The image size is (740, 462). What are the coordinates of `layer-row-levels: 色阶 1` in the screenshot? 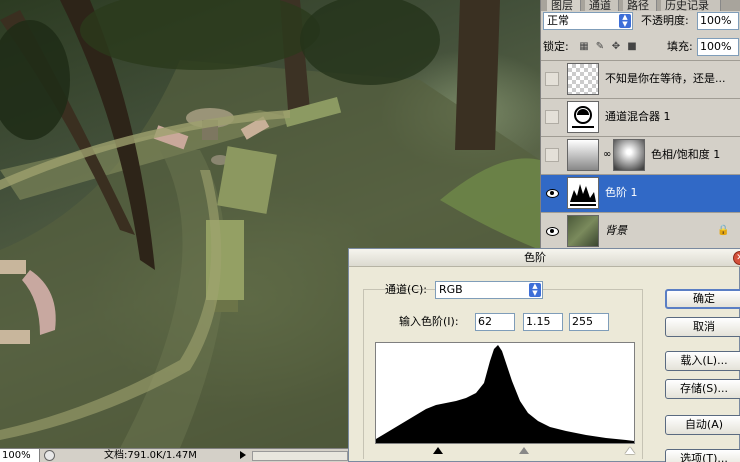 It's located at (640, 193).